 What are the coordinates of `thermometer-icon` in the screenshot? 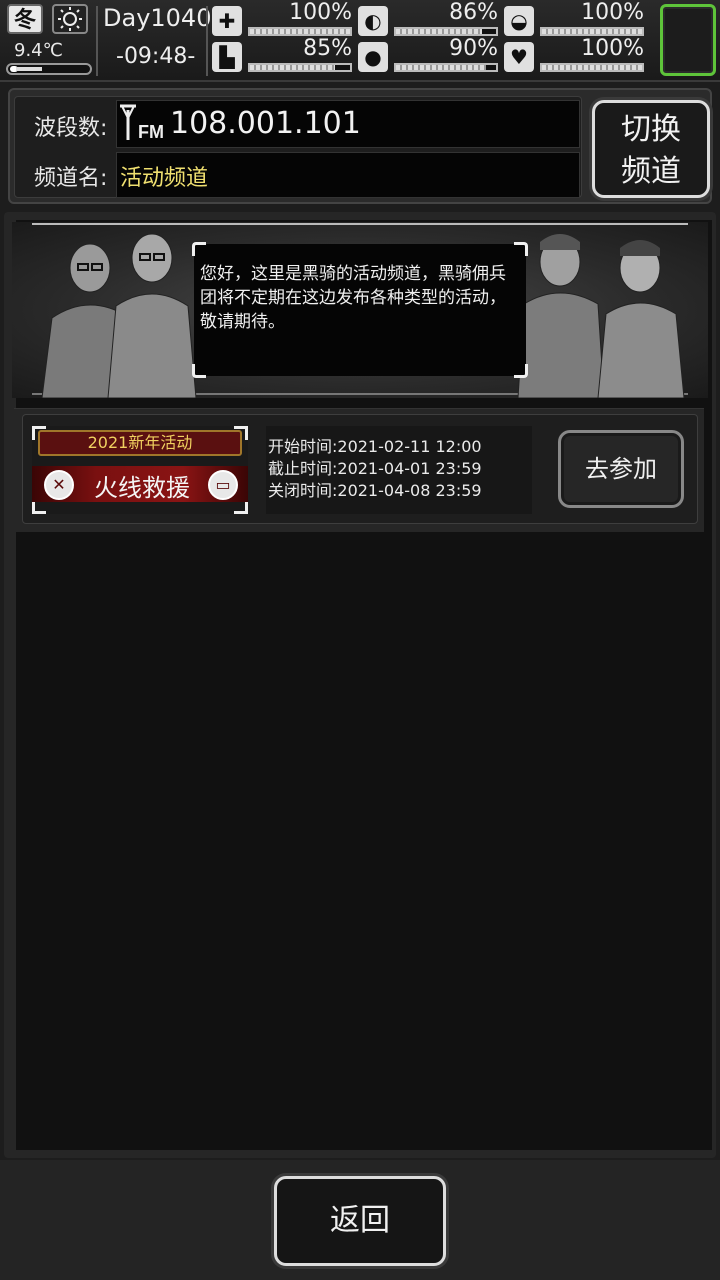 It's located at (49, 69).